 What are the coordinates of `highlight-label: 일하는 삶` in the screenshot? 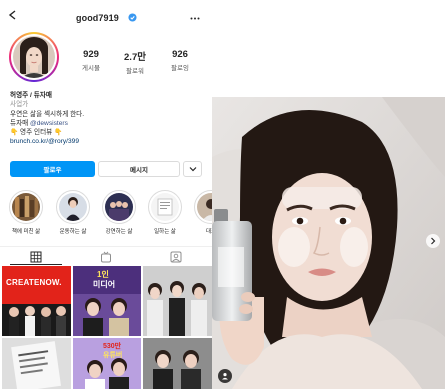 It's located at (165, 232).